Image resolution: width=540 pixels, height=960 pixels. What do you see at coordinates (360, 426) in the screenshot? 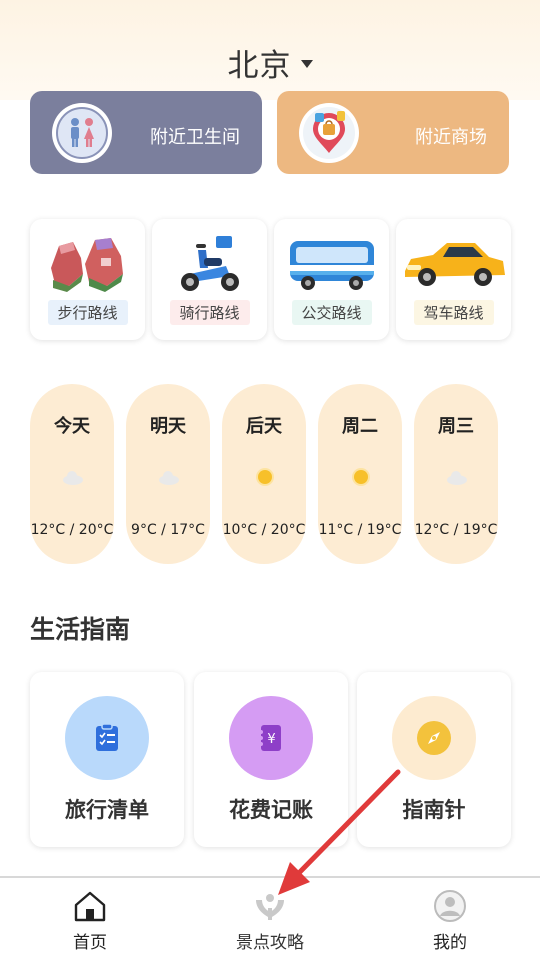
I see `weather-day-label: 周二` at bounding box center [360, 426].